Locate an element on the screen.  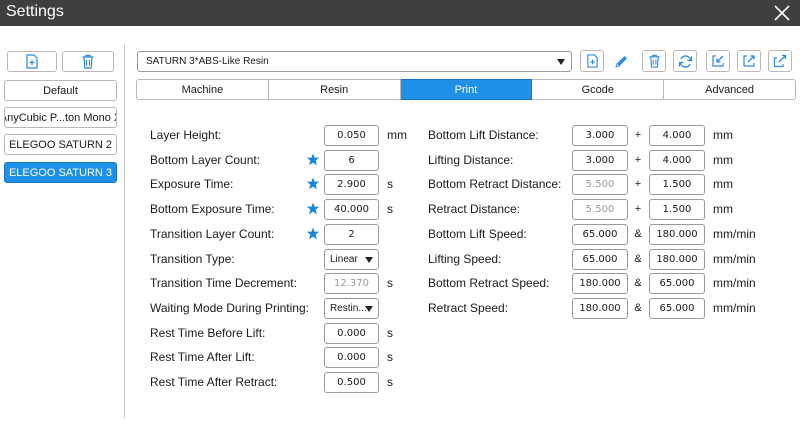
delete-printer-button is located at coordinates (88, 61).